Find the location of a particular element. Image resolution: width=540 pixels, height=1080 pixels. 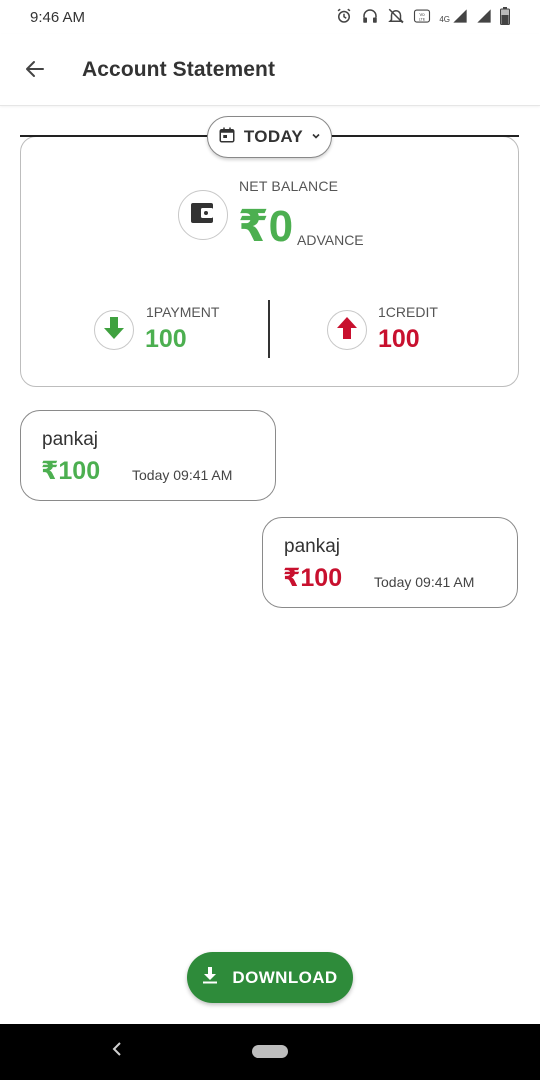

network-type-label: 4G is located at coordinates (444, 19).